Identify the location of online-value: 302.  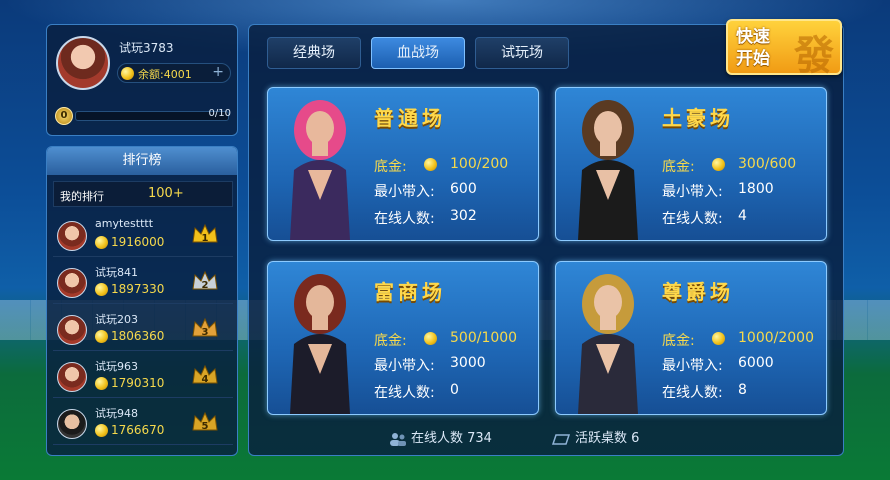
(463, 216).